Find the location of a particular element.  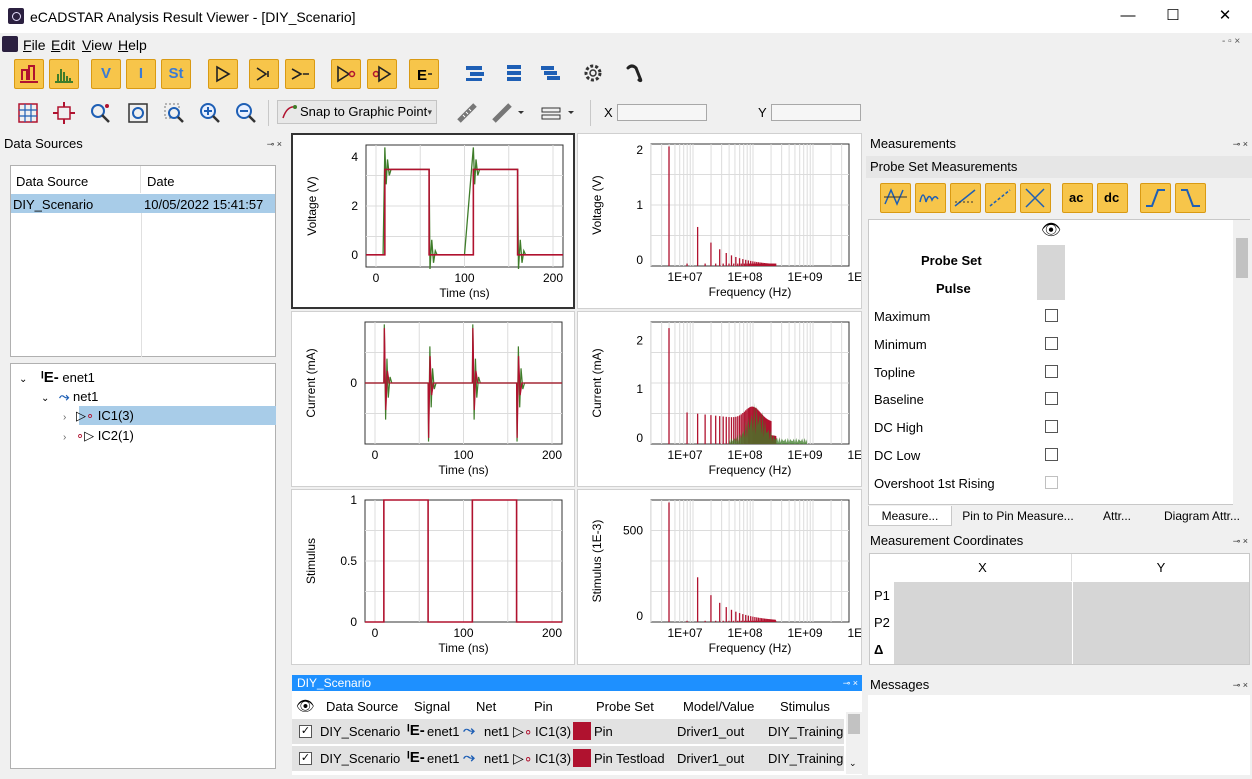

col-header-pin: Pin is located at coordinates (543, 706).